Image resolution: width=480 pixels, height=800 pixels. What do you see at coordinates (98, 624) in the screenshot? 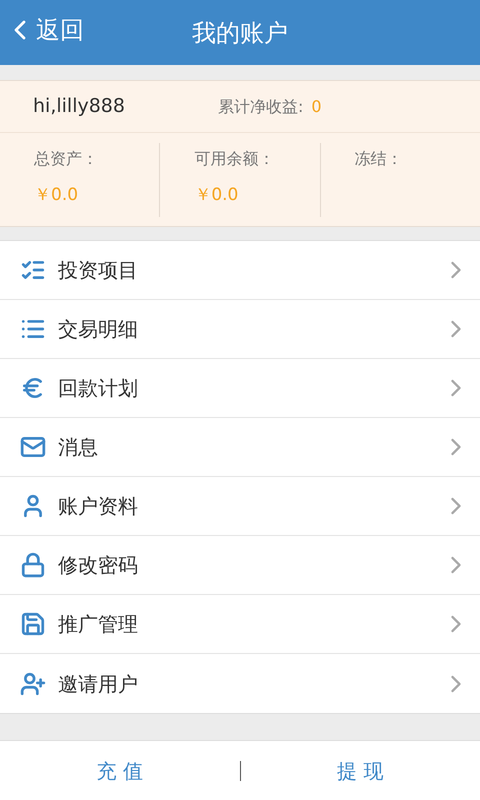
I see `menu-label: 推广管理` at bounding box center [98, 624].